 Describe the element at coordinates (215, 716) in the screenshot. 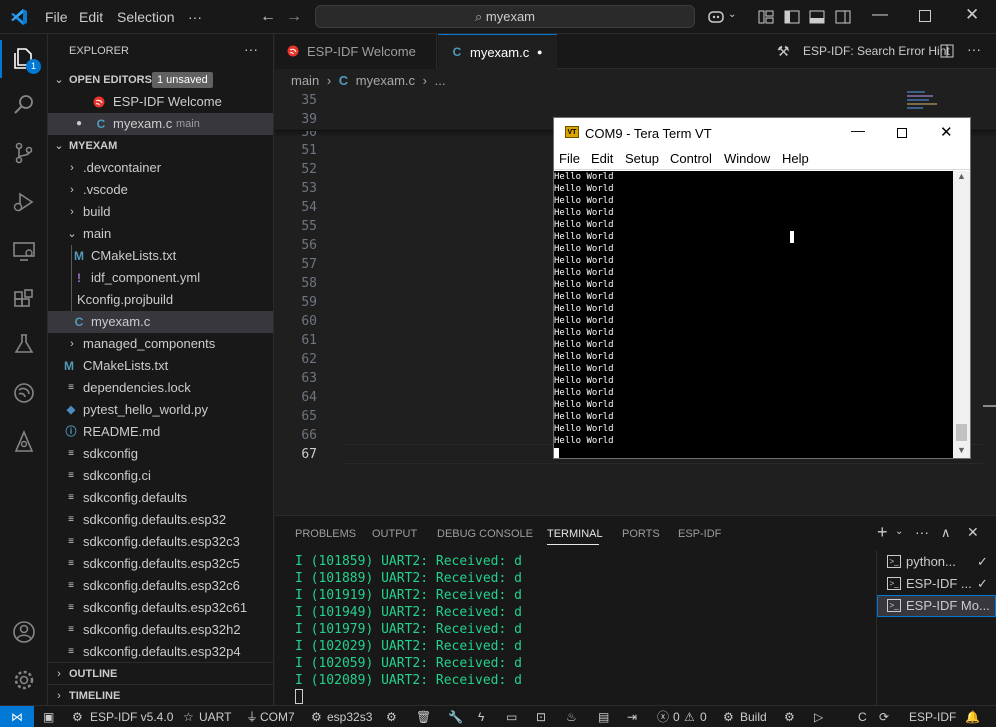

I see `flash-method: UART` at that location.